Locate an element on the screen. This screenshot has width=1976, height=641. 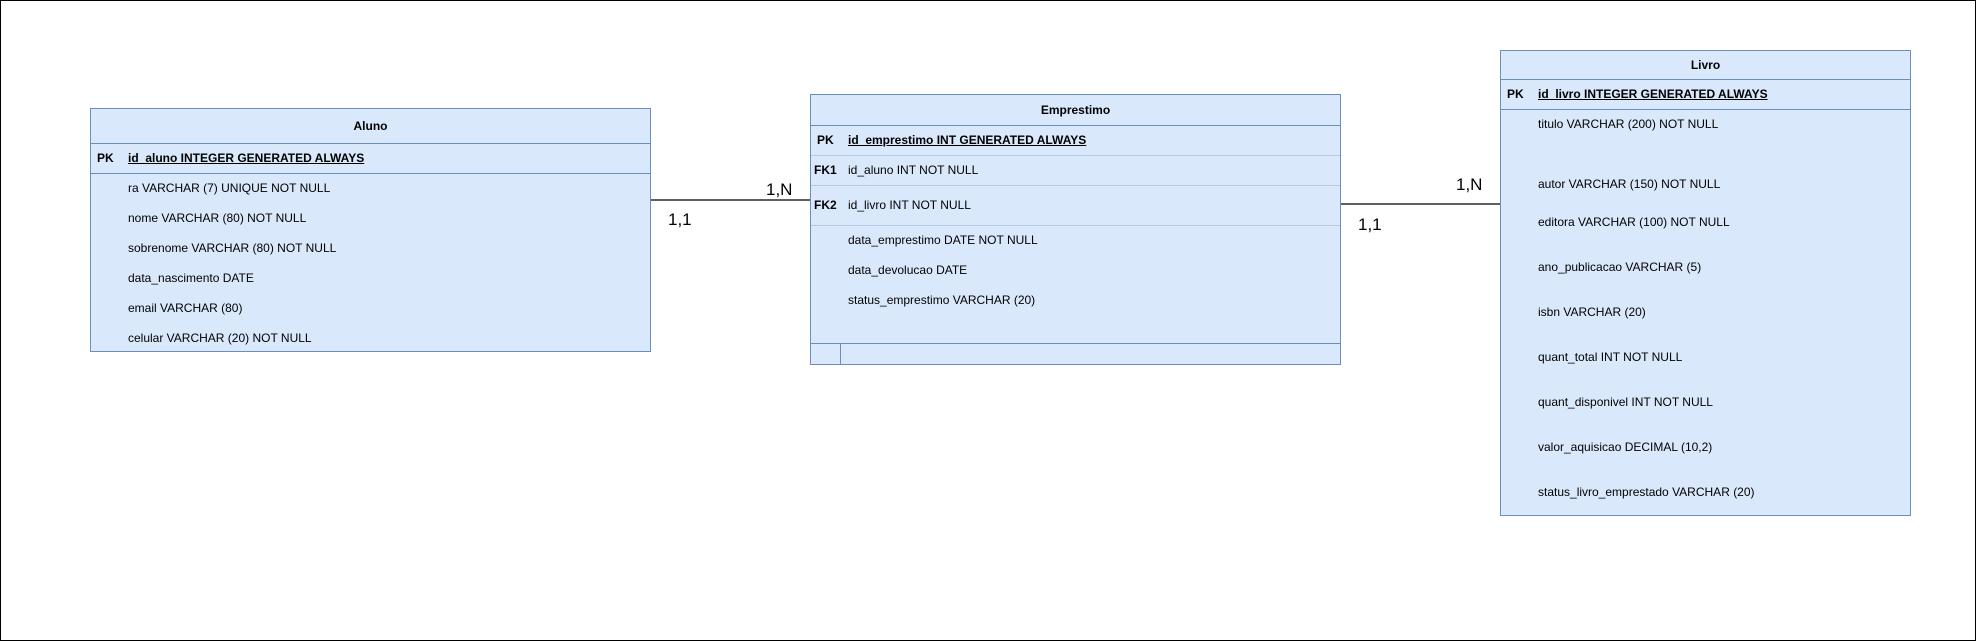
cardinality-aluno-side: 1,1 is located at coordinates (680, 219).